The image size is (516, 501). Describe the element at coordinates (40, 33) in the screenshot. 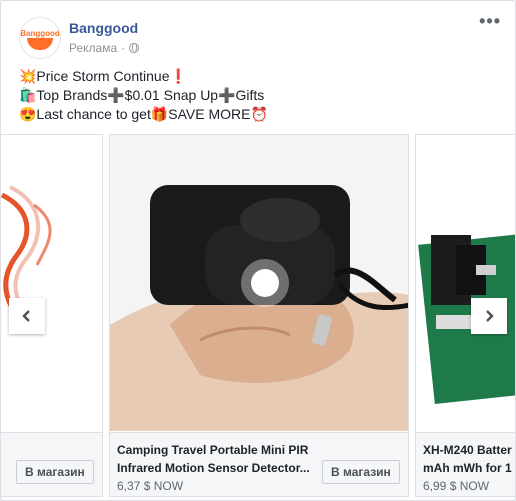

I see `avatar-logo-text: Banggood` at that location.